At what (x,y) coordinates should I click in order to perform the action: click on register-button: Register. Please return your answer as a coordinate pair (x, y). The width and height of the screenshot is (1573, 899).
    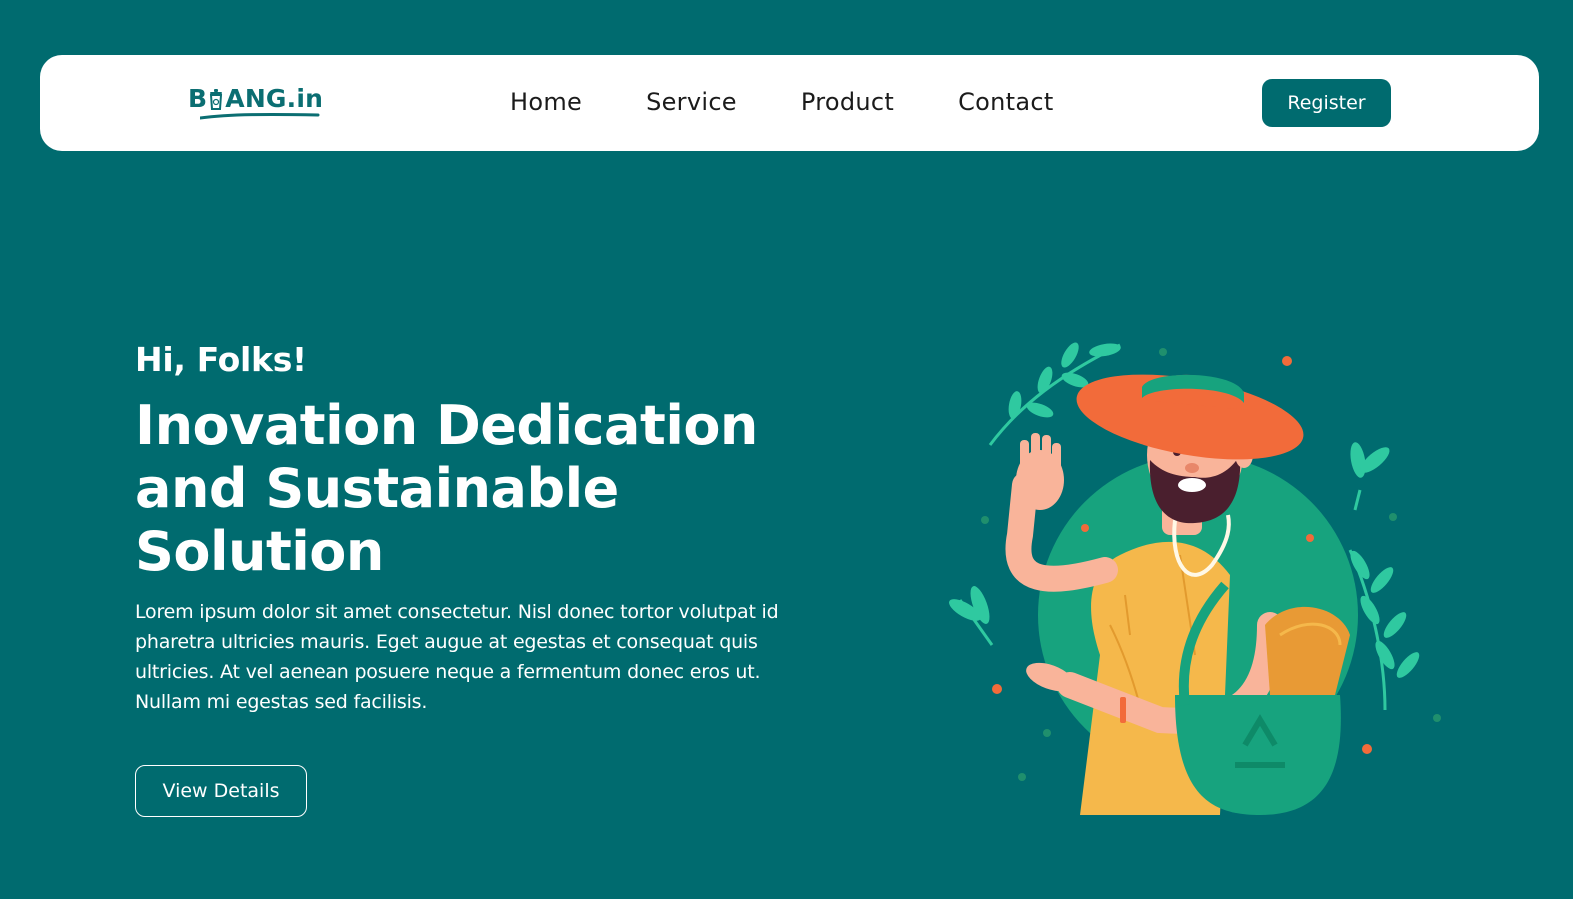
    Looking at the image, I should click on (1326, 103).